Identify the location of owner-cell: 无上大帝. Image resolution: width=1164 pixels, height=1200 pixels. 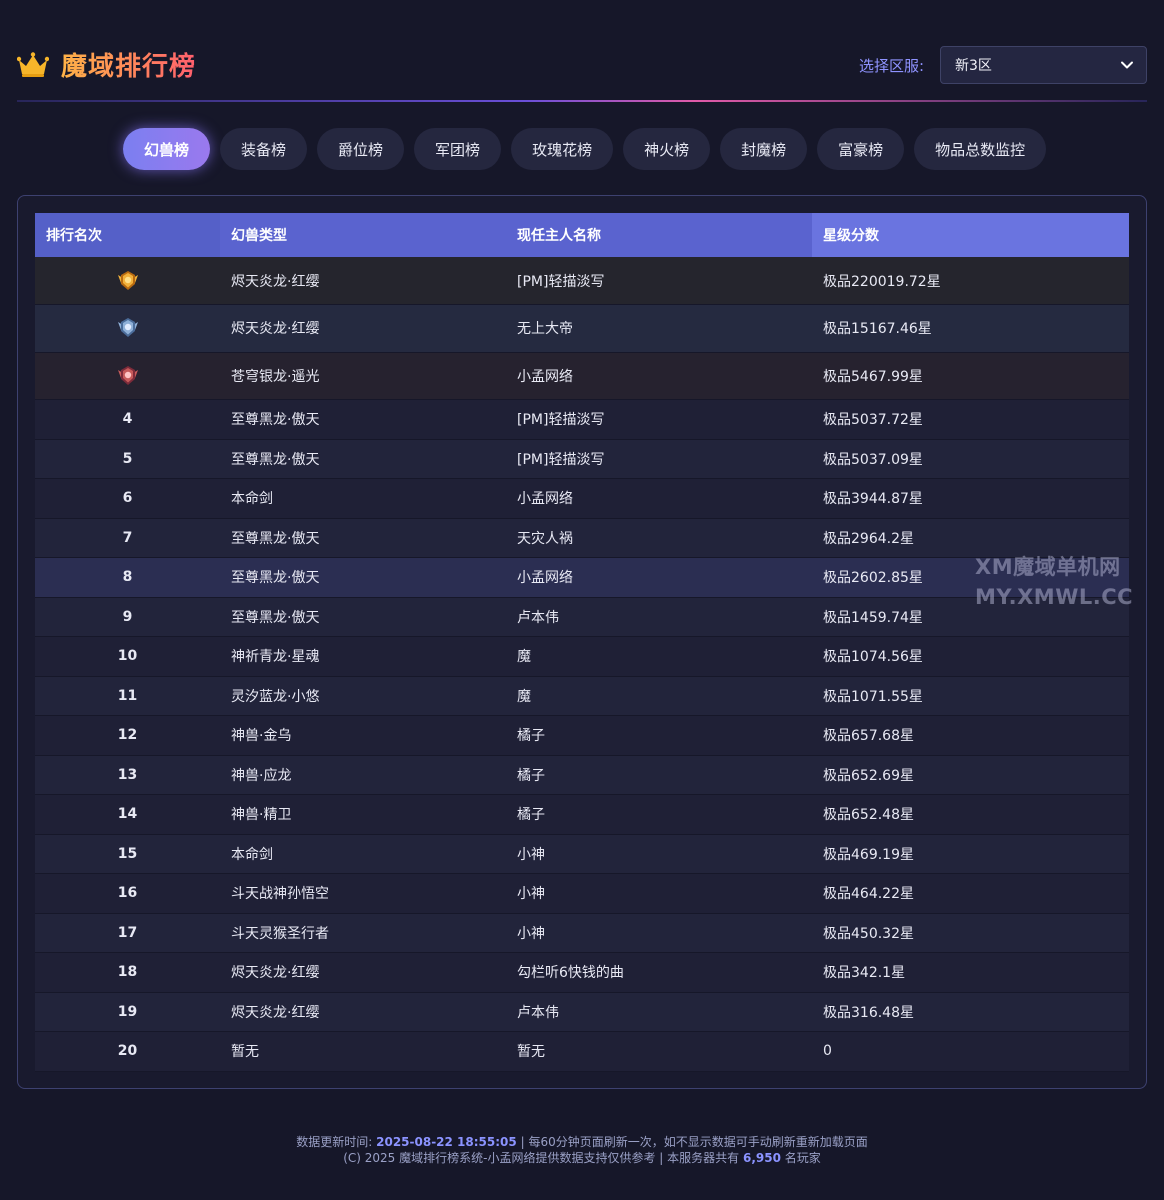
(659, 328).